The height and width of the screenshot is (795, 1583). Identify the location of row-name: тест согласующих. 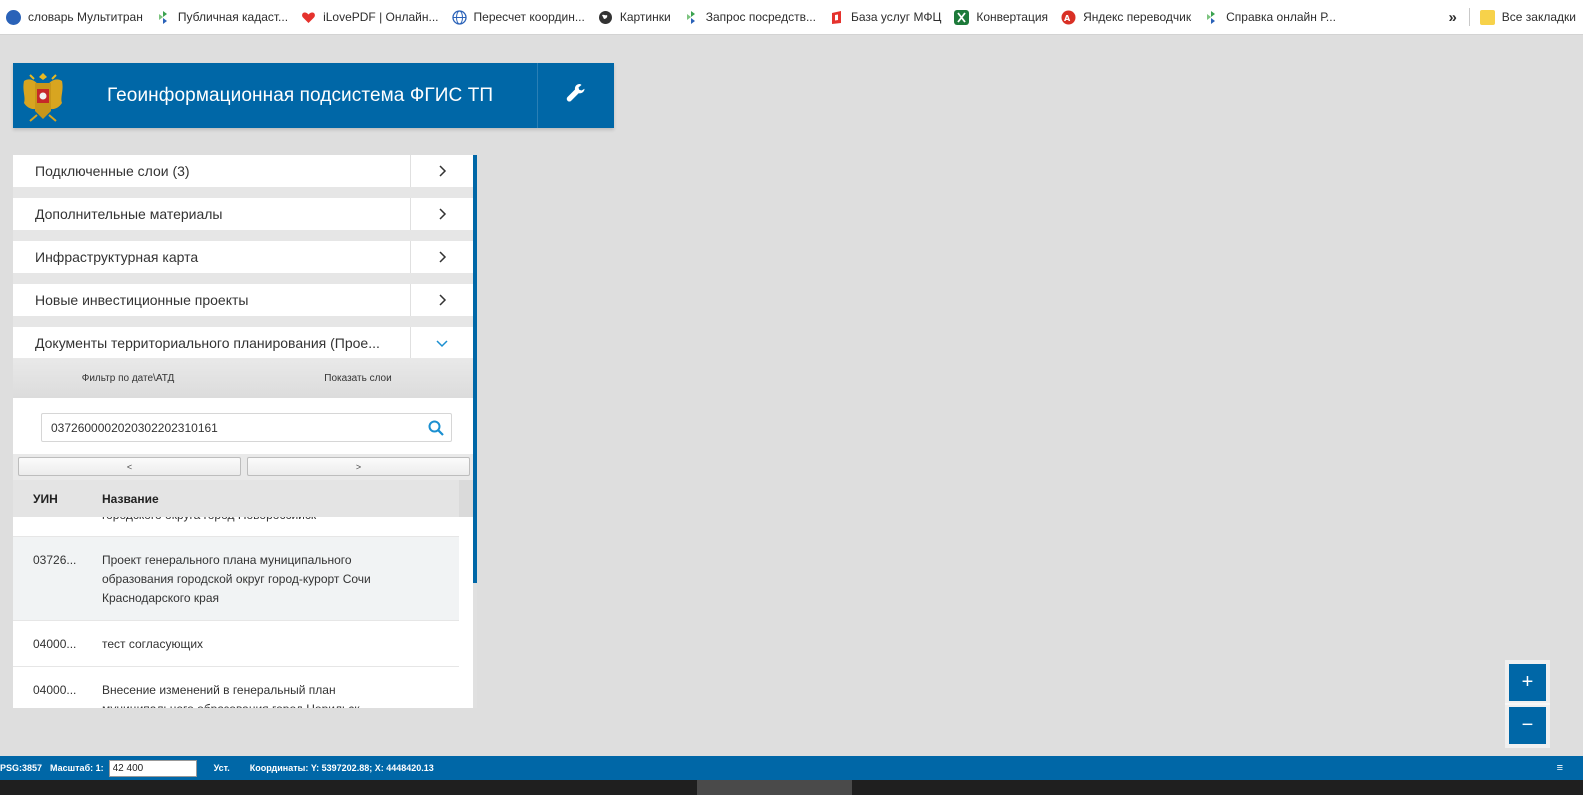
(153, 644).